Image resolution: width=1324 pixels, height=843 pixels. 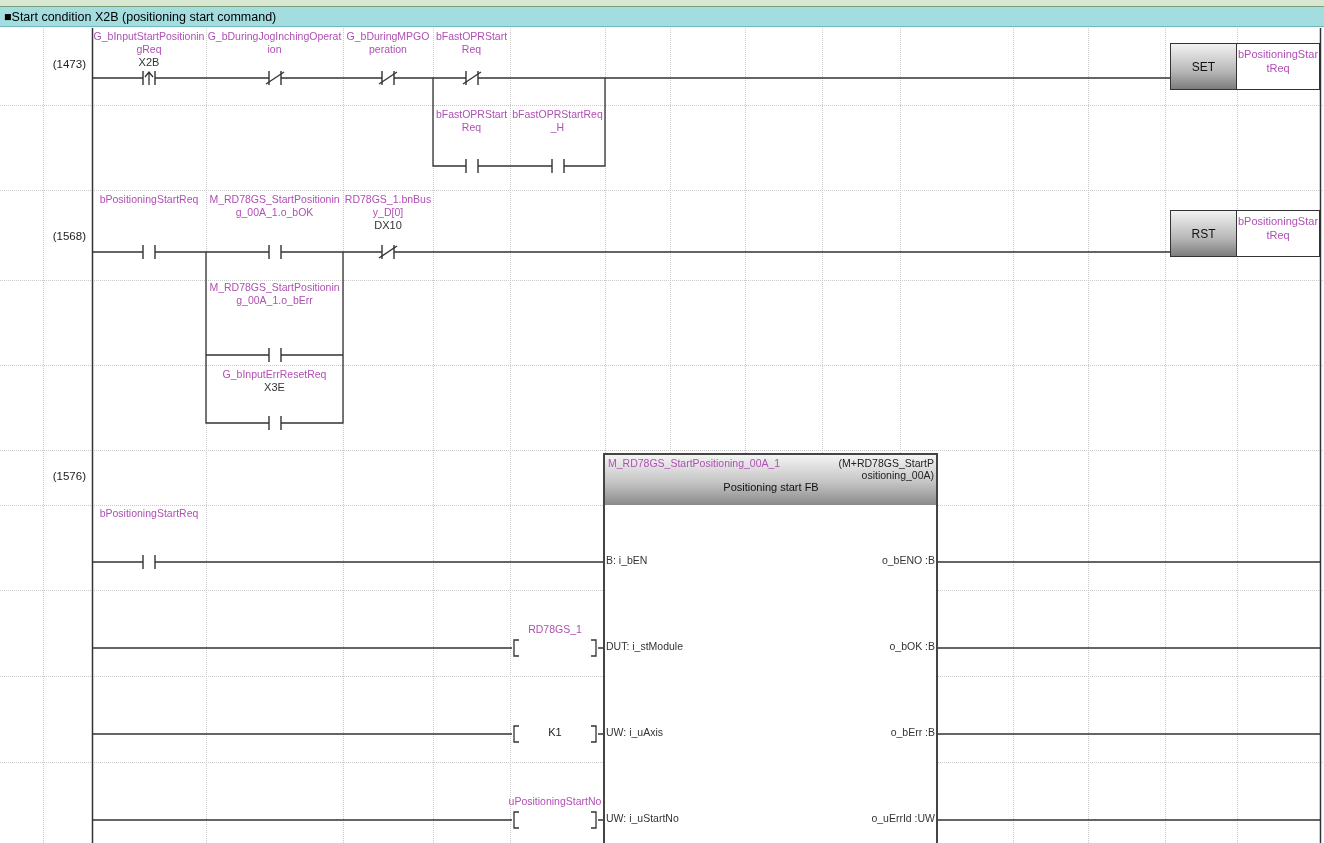 What do you see at coordinates (694, 463) in the screenshot?
I see `instance-name: M_RD78GS_StartPositioning_00A_1` at bounding box center [694, 463].